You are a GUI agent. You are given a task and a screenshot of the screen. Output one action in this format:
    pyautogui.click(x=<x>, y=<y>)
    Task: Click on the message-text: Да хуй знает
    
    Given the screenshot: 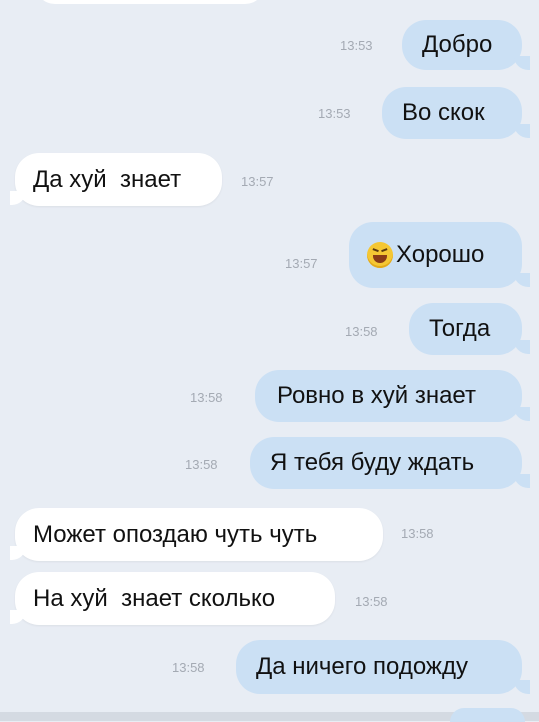 What is the action you would take?
    pyautogui.click(x=107, y=179)
    